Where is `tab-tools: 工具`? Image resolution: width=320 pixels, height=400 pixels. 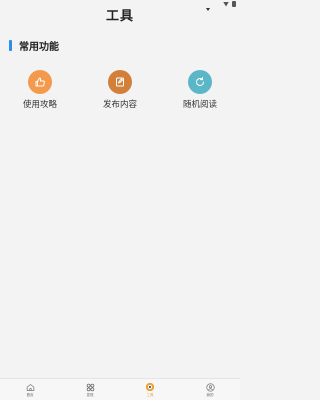
tab-tools: 工具 is located at coordinates (150, 389).